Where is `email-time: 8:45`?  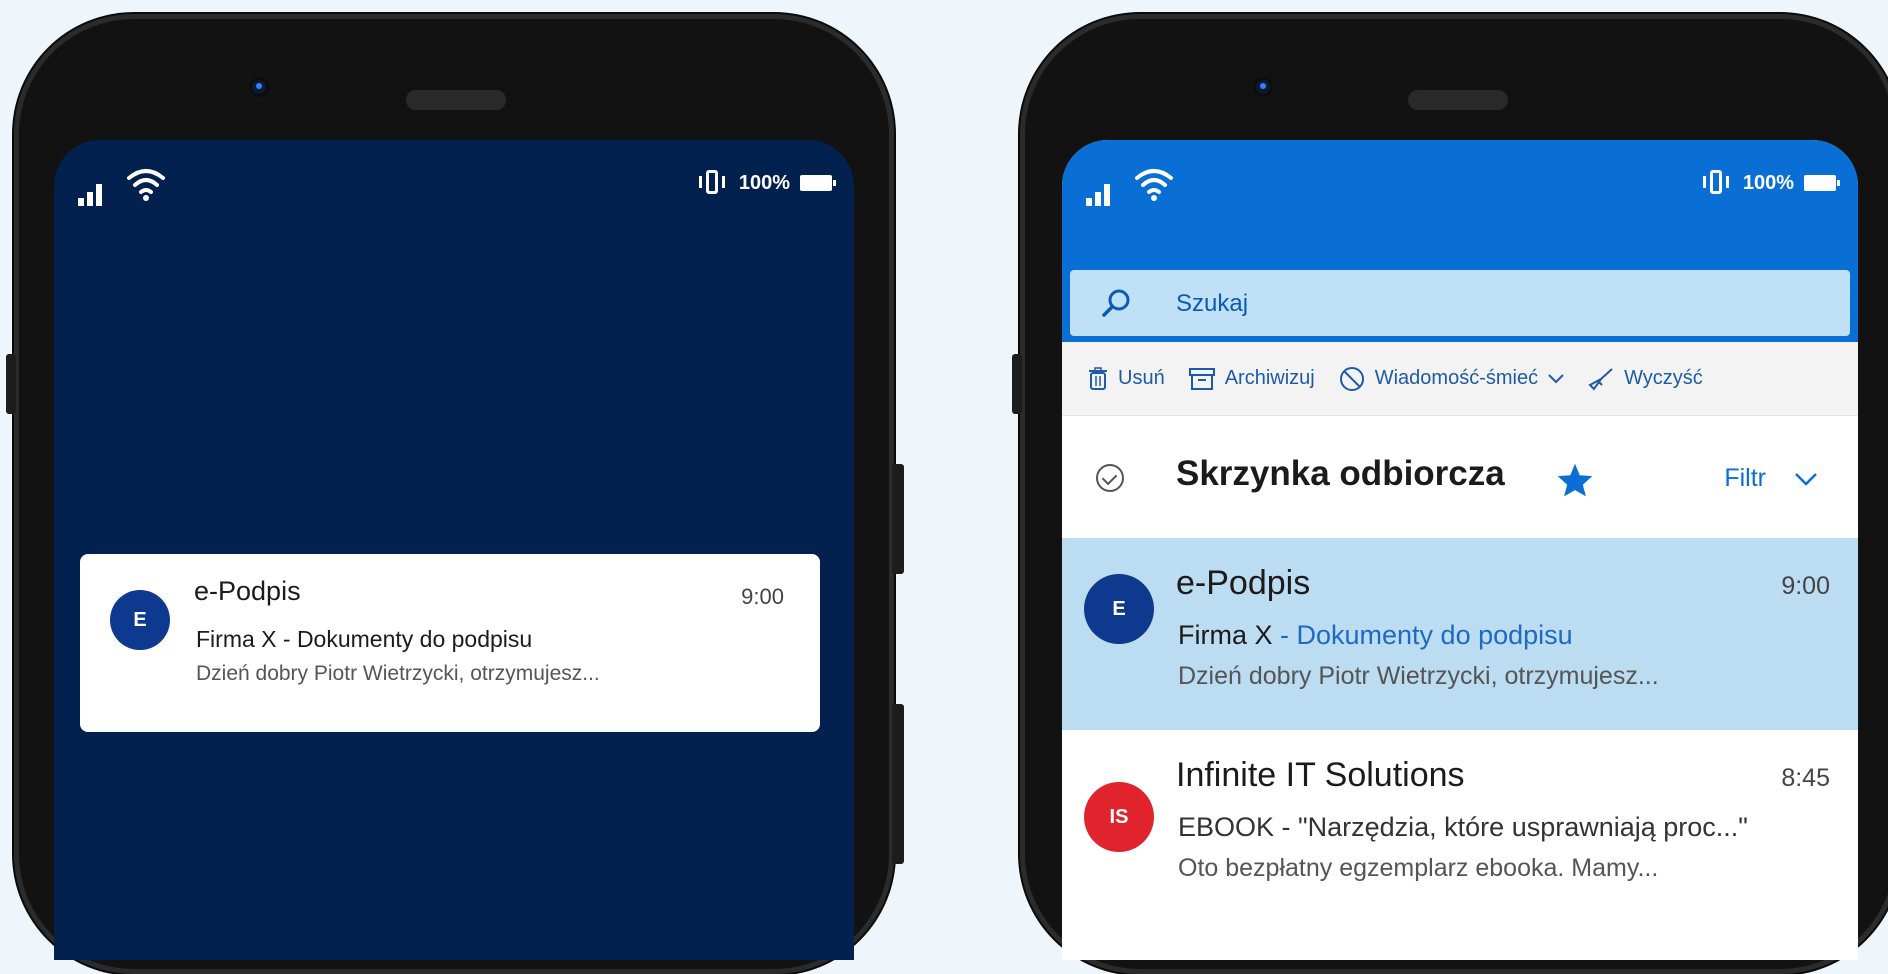 email-time: 8:45 is located at coordinates (1805, 778).